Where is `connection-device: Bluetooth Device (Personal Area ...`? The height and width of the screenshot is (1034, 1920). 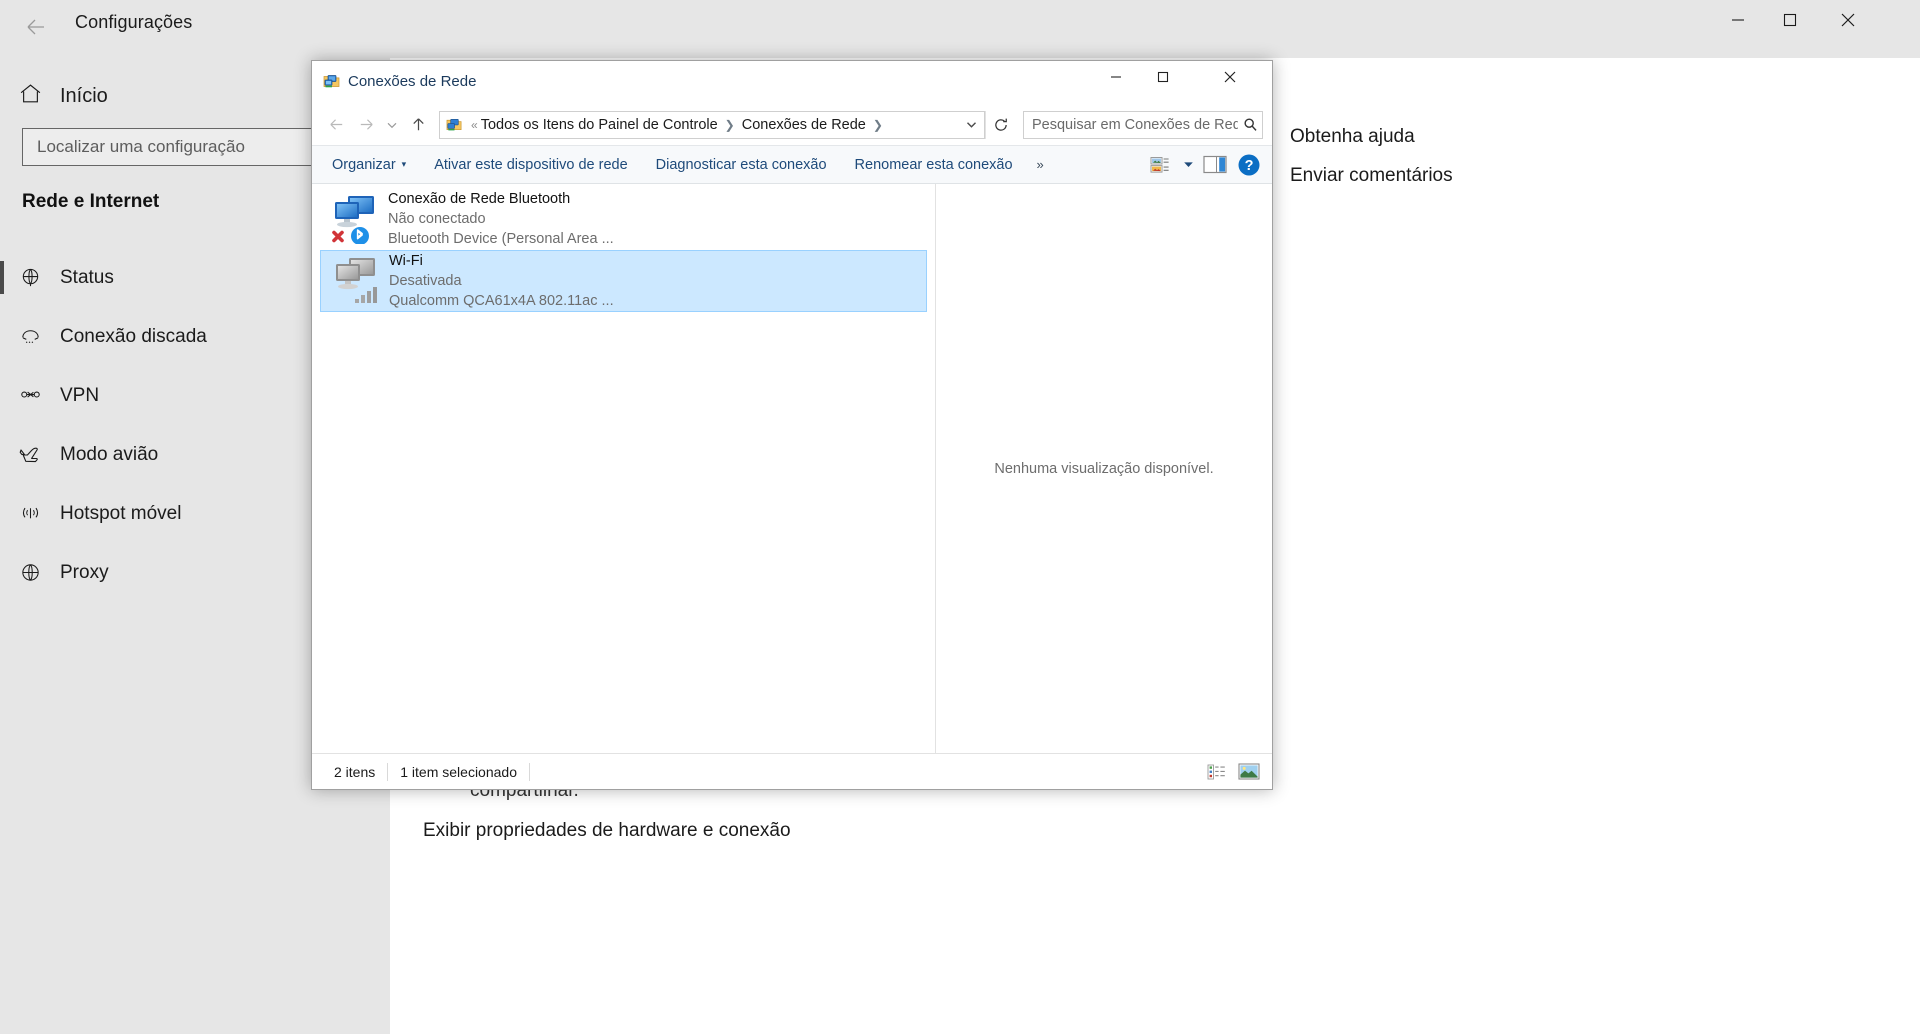 connection-device: Bluetooth Device (Personal Area ... is located at coordinates (501, 239).